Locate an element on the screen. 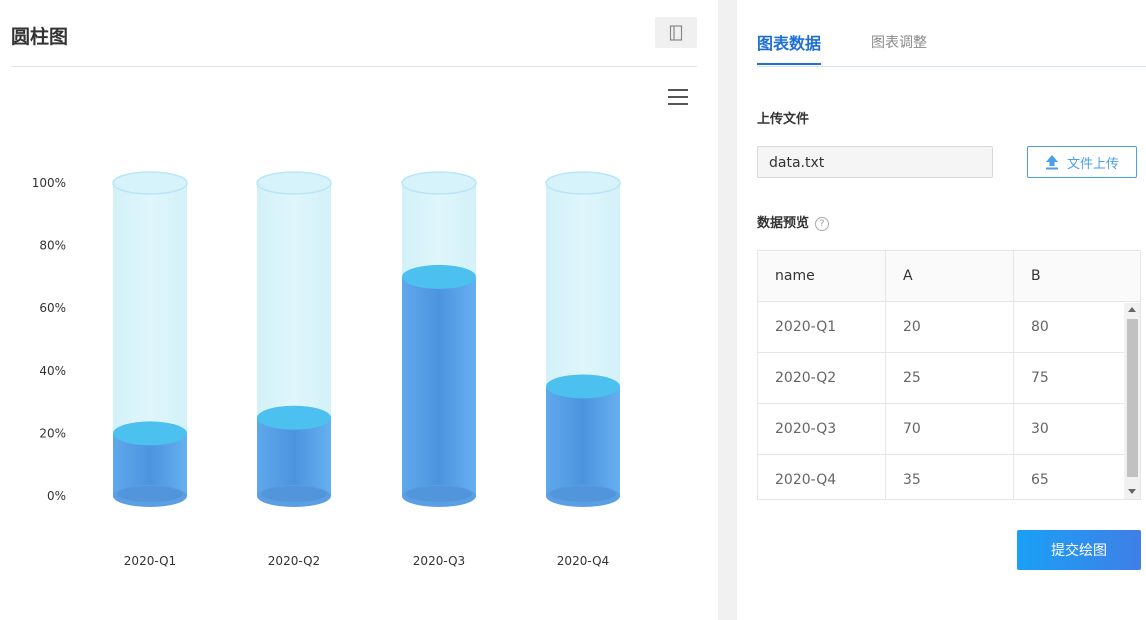 This screenshot has width=1146, height=620. table-cell: 80 is located at coordinates (1069, 327).